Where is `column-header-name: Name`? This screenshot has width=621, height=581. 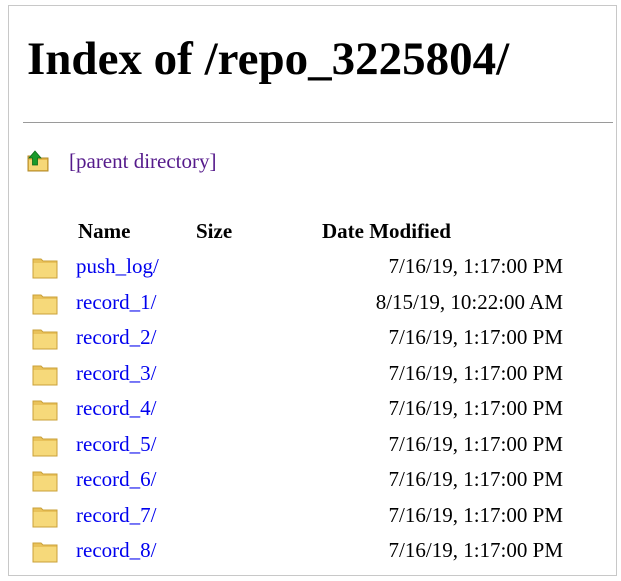
column-header-name: Name is located at coordinates (104, 231).